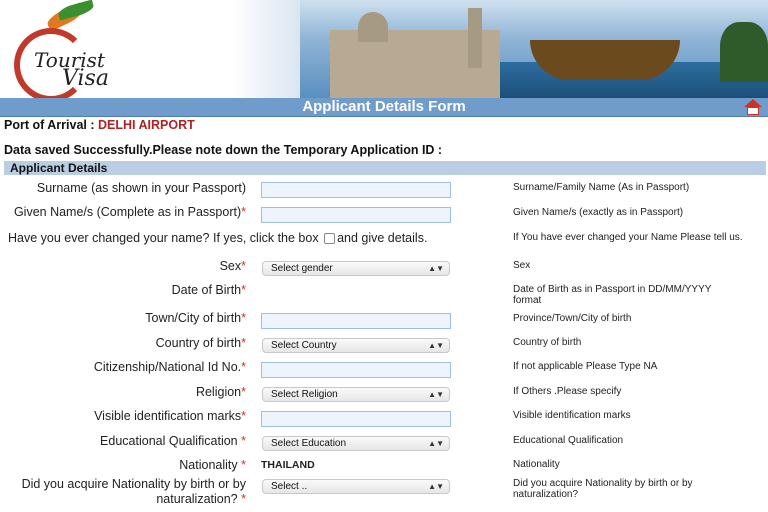 The width and height of the screenshot is (768, 512). Describe the element at coordinates (605, 60) in the screenshot. I see `houseboat-image` at that location.